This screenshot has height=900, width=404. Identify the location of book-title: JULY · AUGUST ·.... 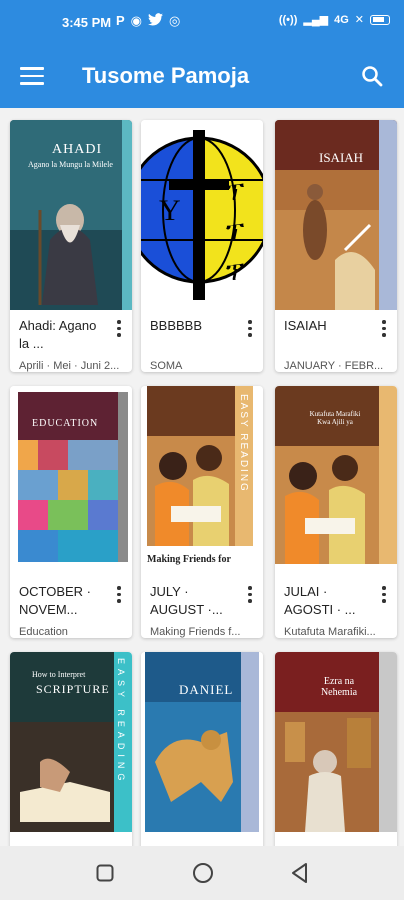
(186, 600).